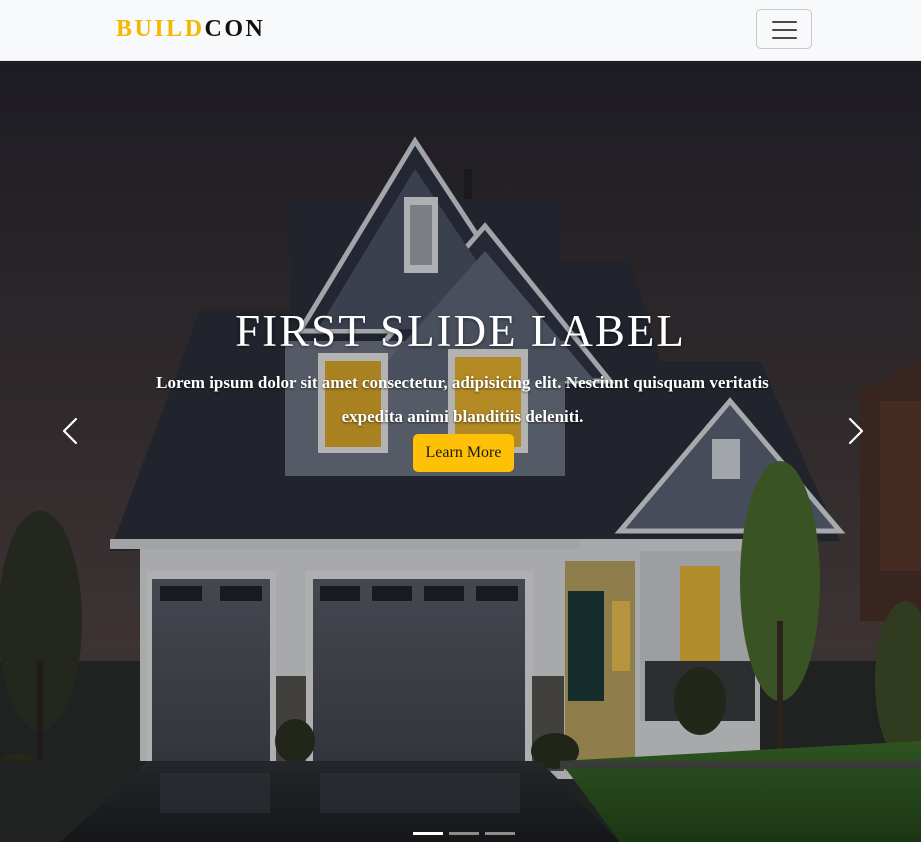 This screenshot has width=921, height=842. I want to click on hamburger-menu-icon, so click(784, 22).